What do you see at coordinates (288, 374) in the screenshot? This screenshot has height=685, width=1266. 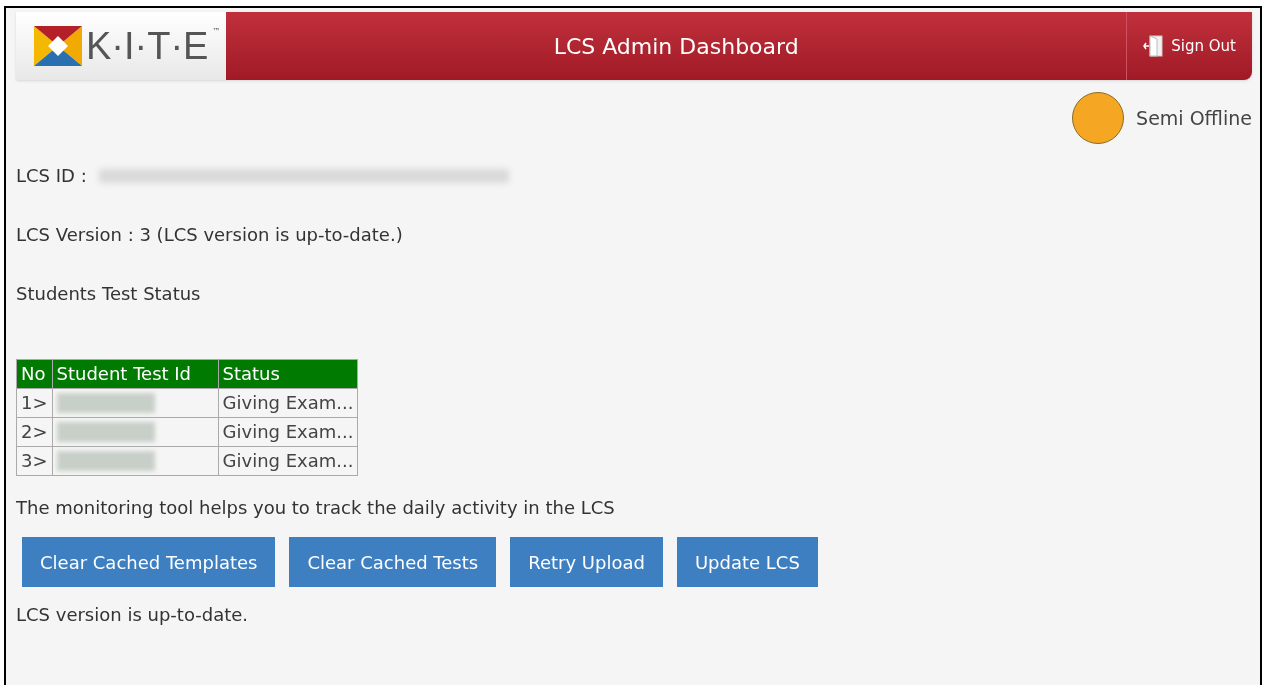 I see `column-header: Status` at bounding box center [288, 374].